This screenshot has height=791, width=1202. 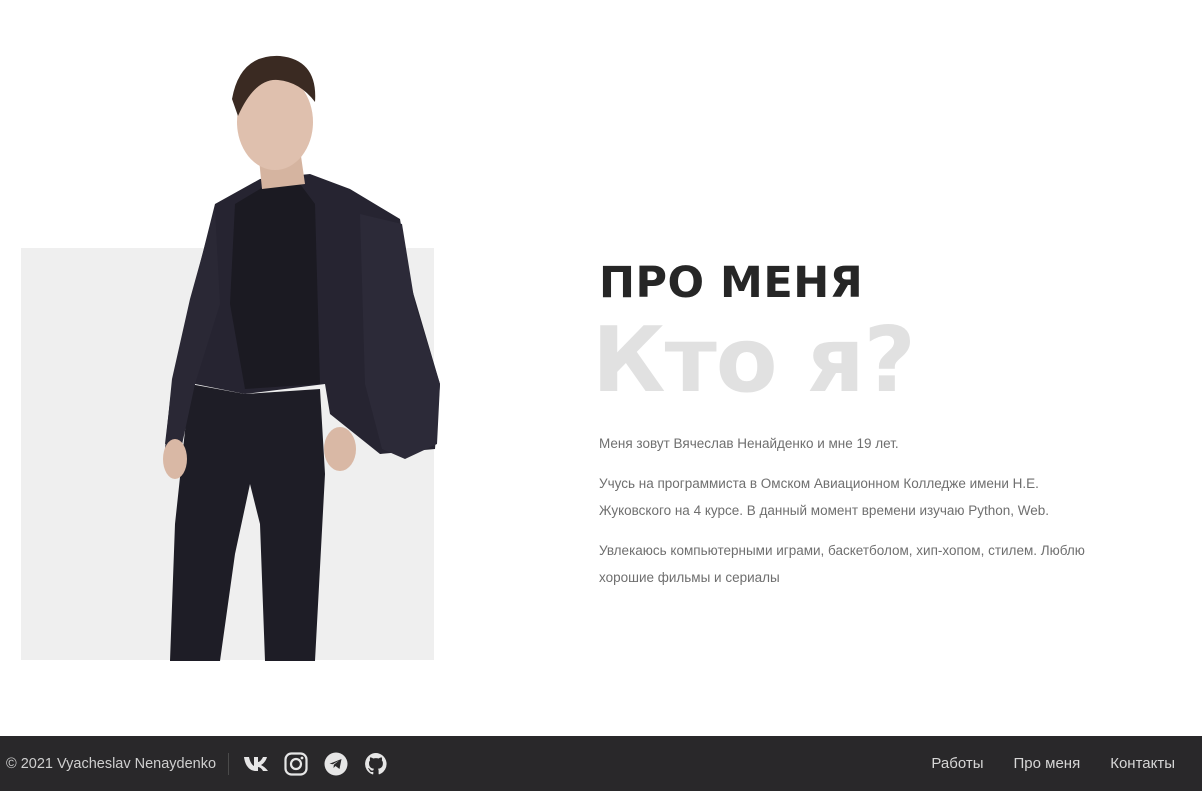 I want to click on social-links, so click(x=316, y=764).